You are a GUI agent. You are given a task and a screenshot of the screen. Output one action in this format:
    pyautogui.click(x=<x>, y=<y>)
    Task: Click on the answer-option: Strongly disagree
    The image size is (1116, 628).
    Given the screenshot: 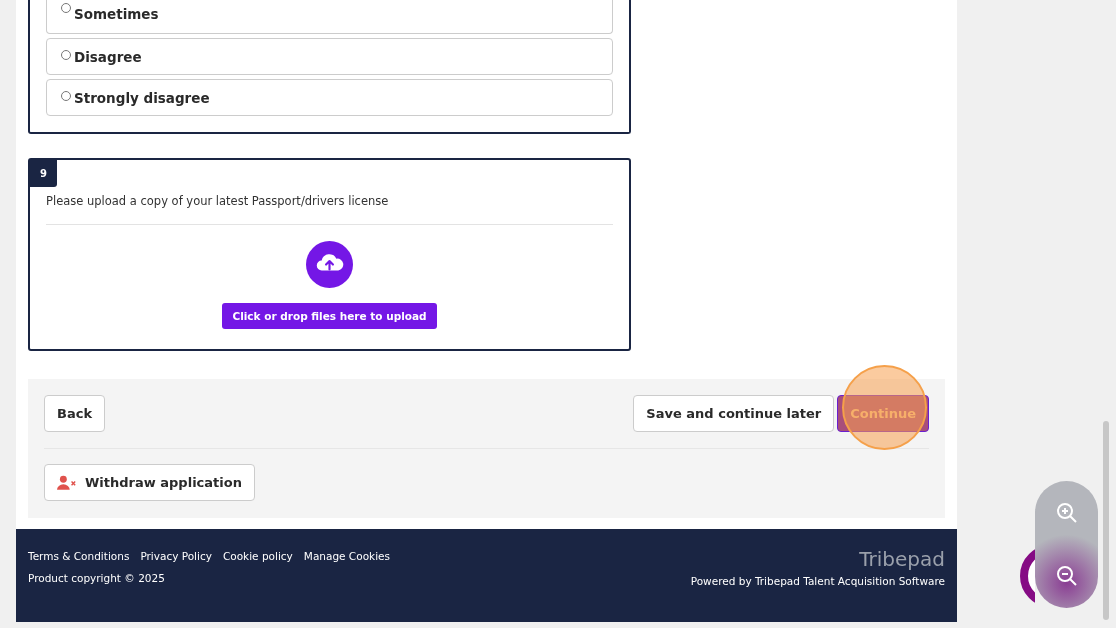 What is the action you would take?
    pyautogui.click(x=329, y=97)
    